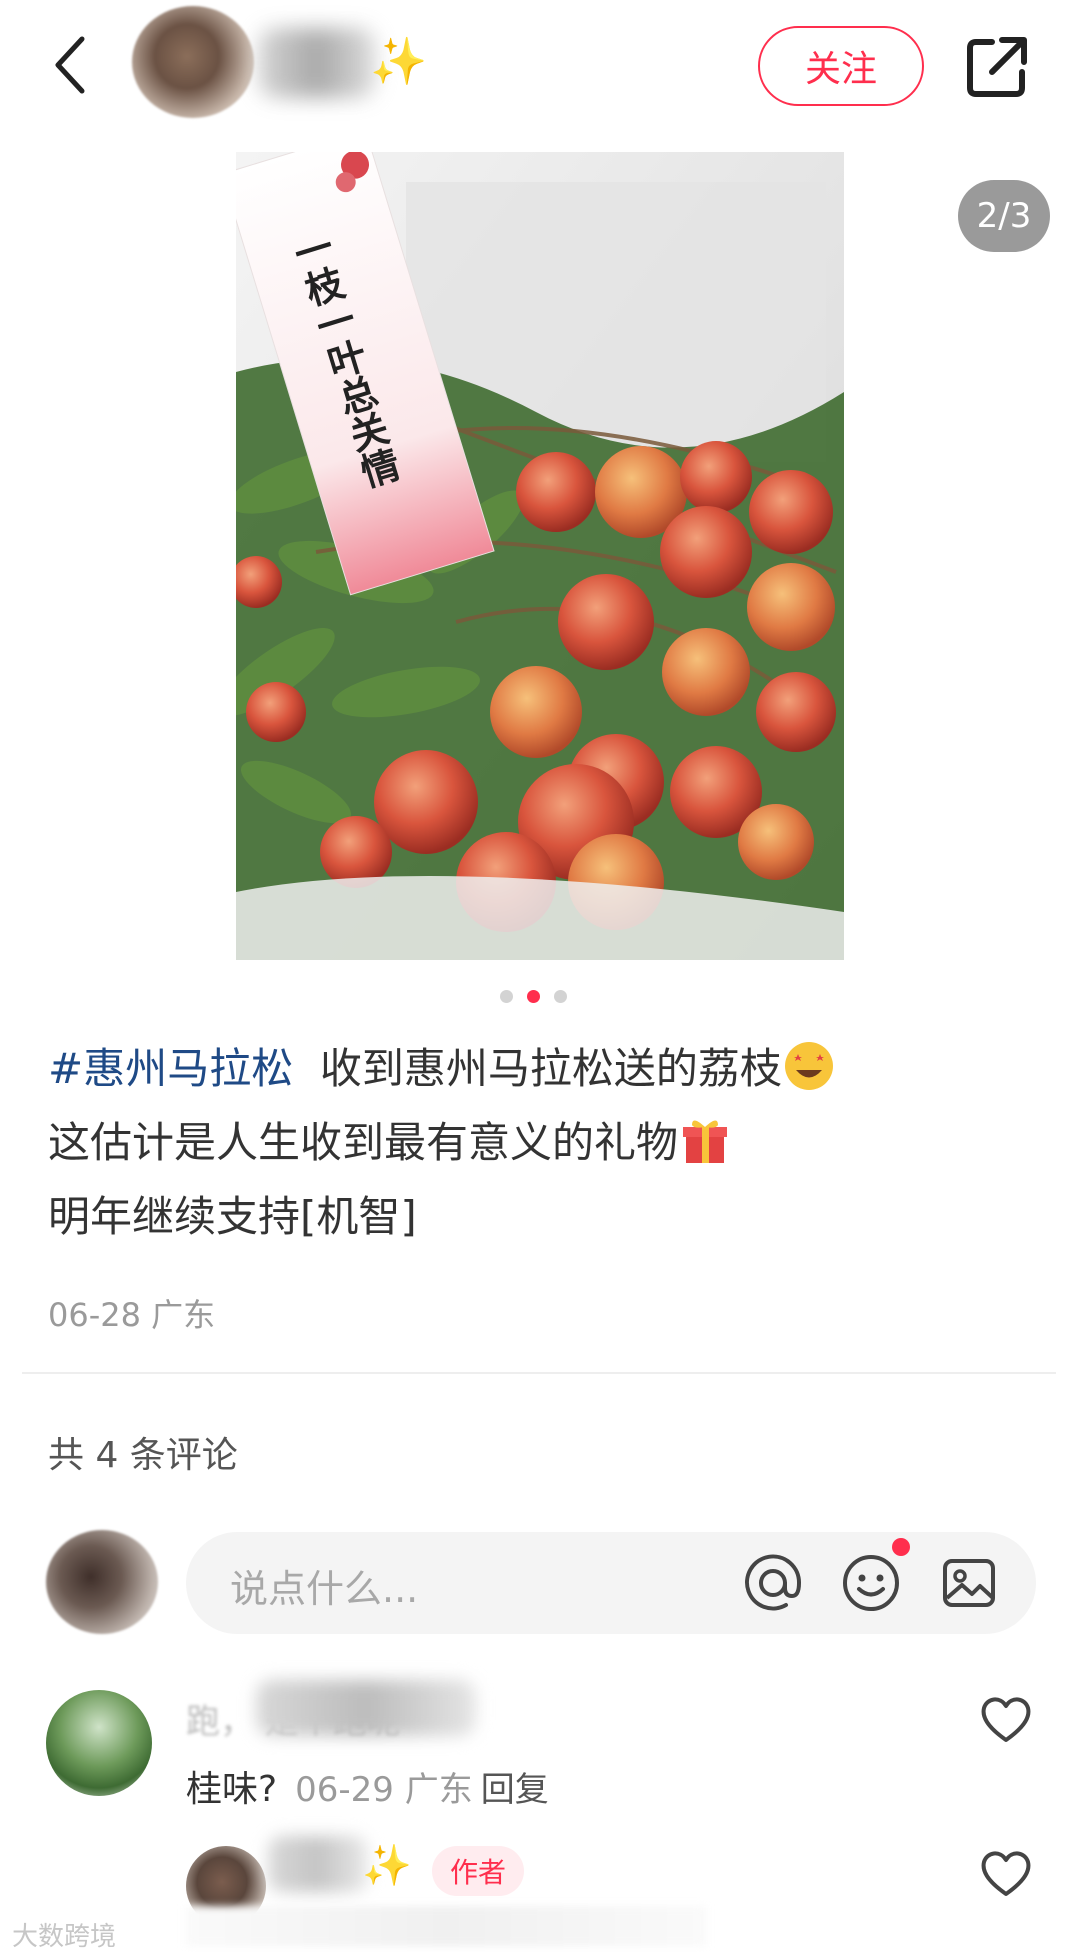 This screenshot has height=1954, width=1077. I want to click on reply-text-faded, so click(446, 1926).